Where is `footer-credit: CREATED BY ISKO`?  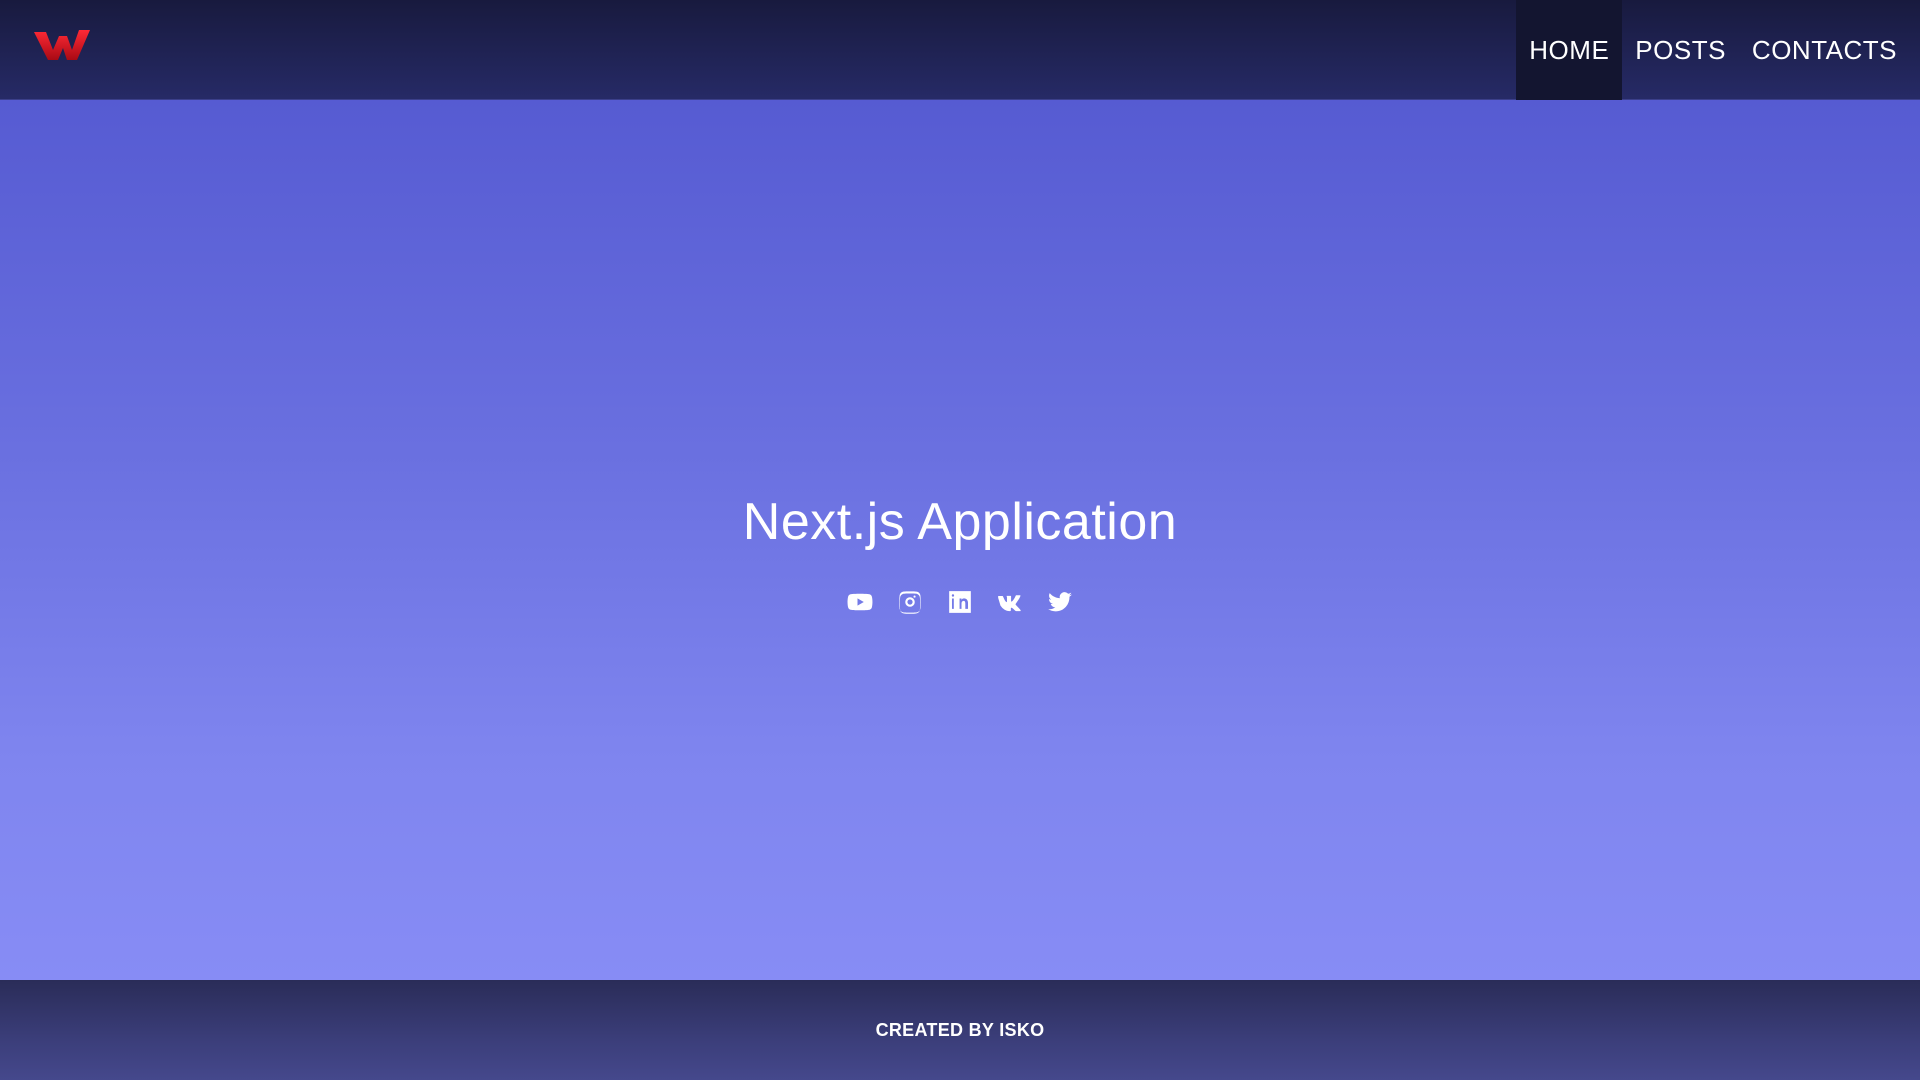 footer-credit: CREATED BY ISKO is located at coordinates (960, 1029).